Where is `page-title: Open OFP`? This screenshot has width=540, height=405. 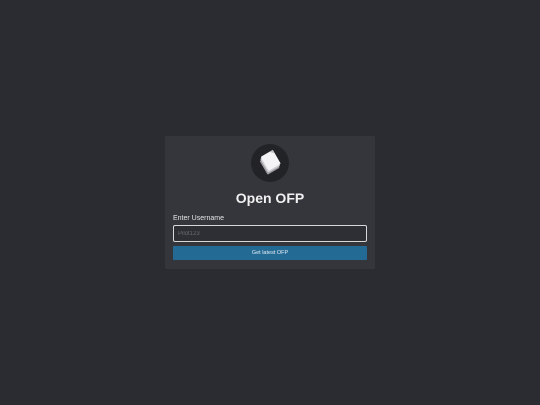 page-title: Open OFP is located at coordinates (270, 198).